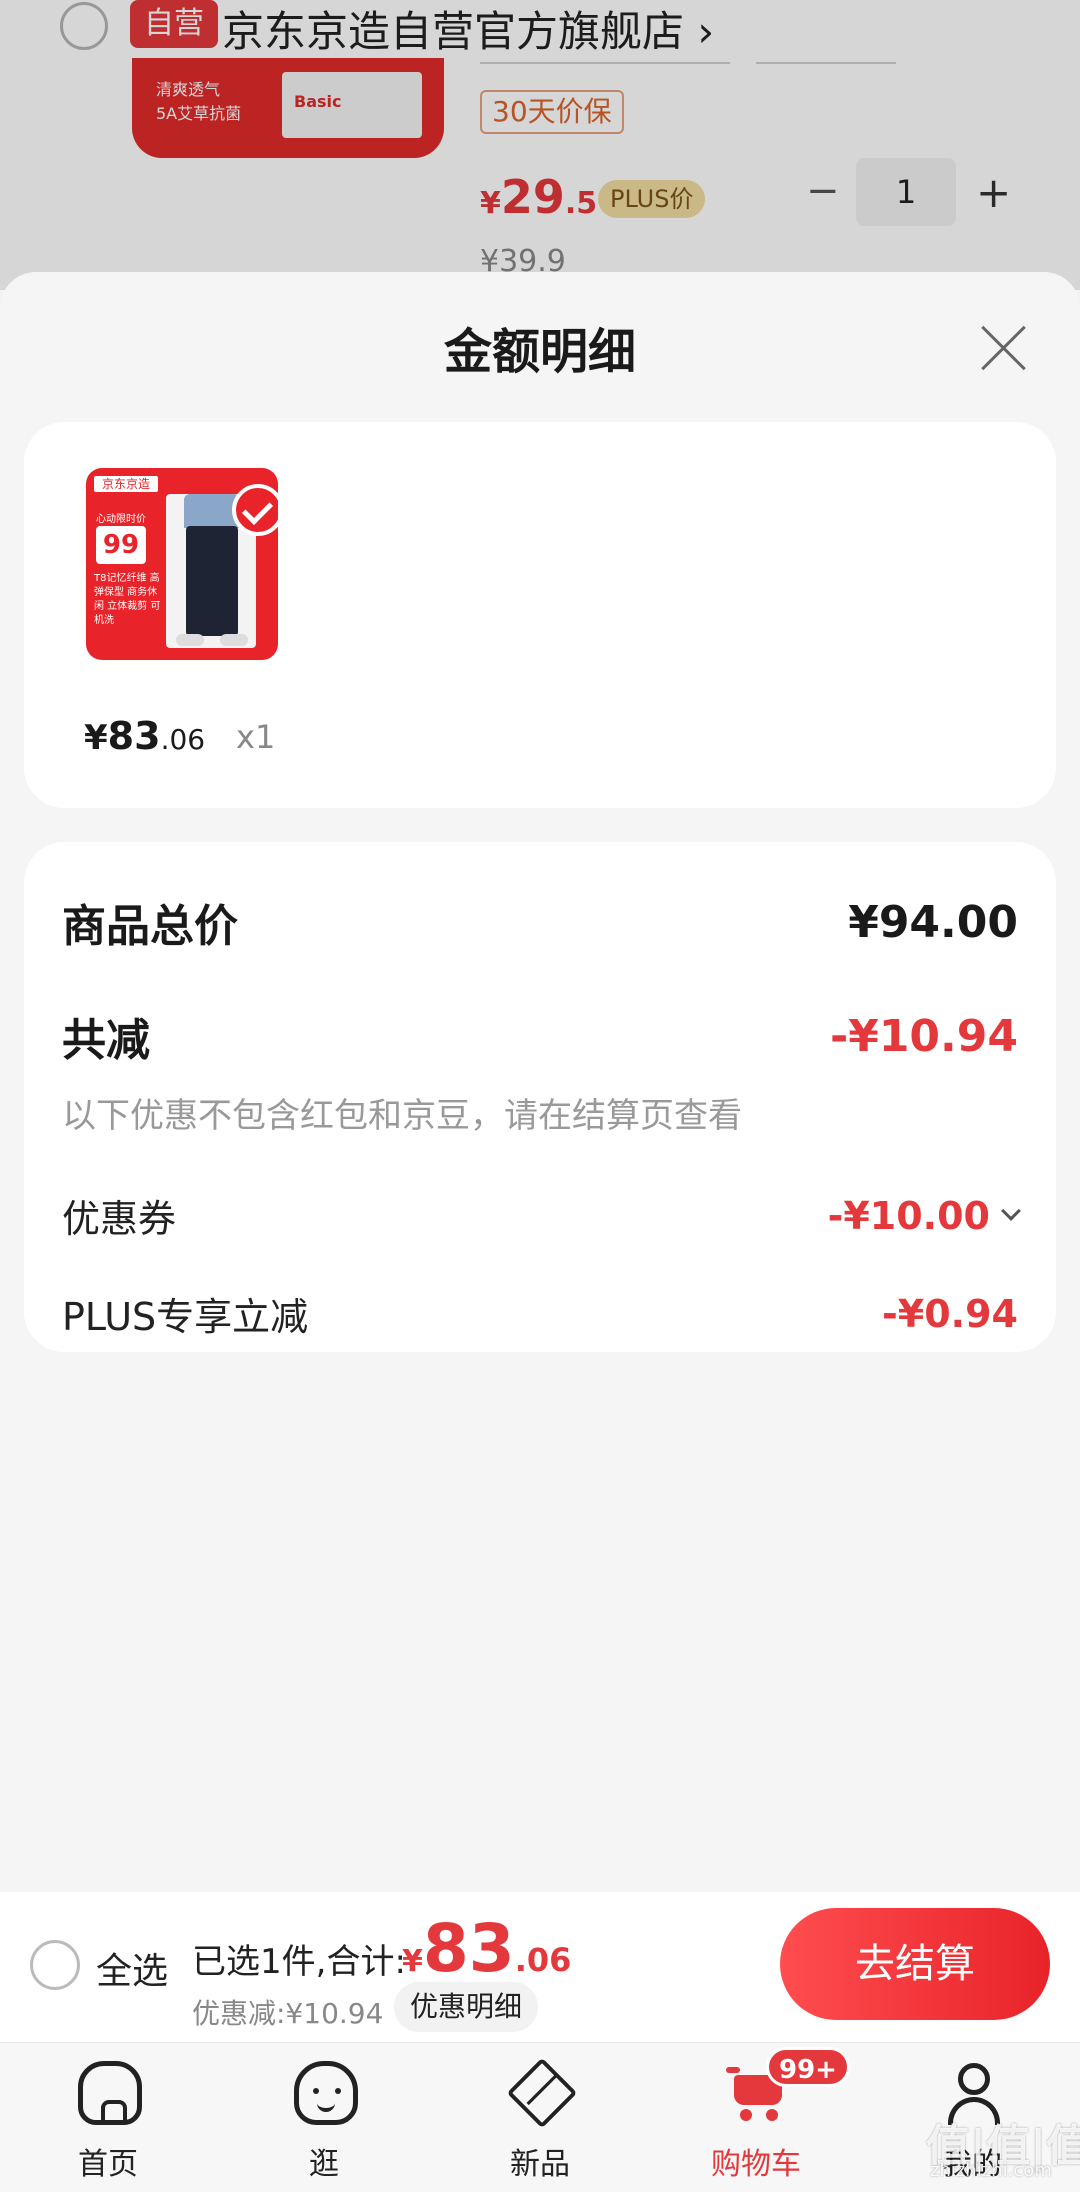 Image resolution: width=1080 pixels, height=2192 pixels. Describe the element at coordinates (106, 1040) in the screenshot. I see `total-reduce-label: 共减` at that location.